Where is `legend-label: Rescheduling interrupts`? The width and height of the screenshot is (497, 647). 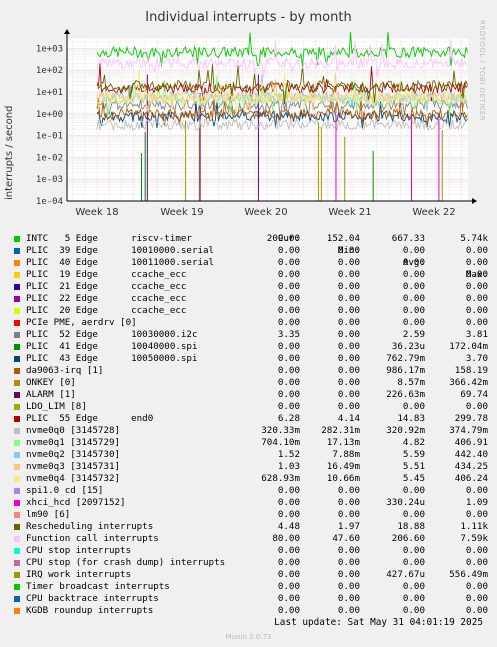
legend-label: Rescheduling interrupts is located at coordinates (90, 526).